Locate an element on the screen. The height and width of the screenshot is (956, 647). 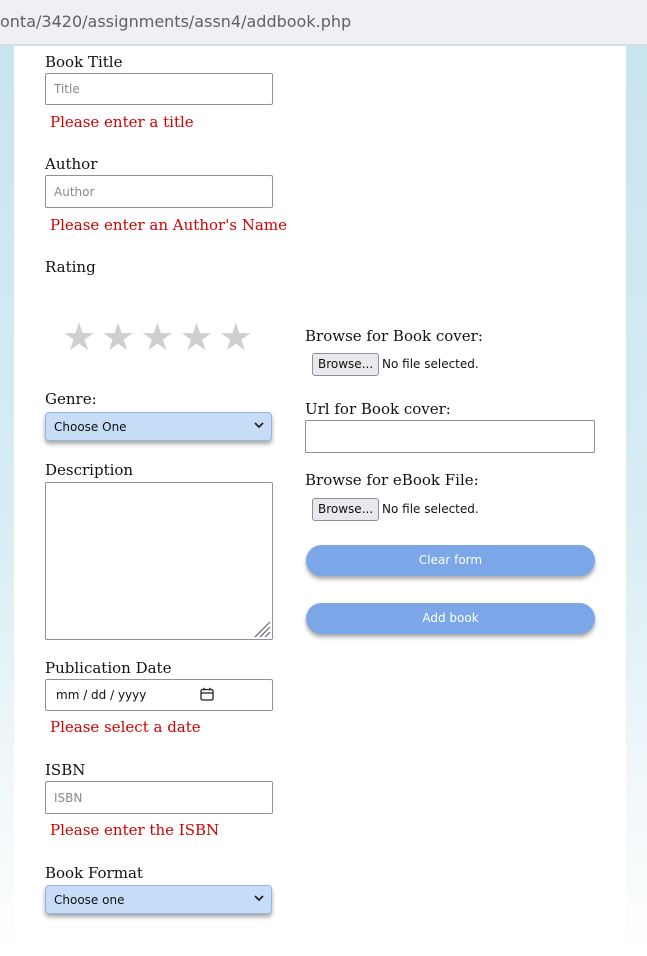
genre-label: Genre: is located at coordinates (71, 399).